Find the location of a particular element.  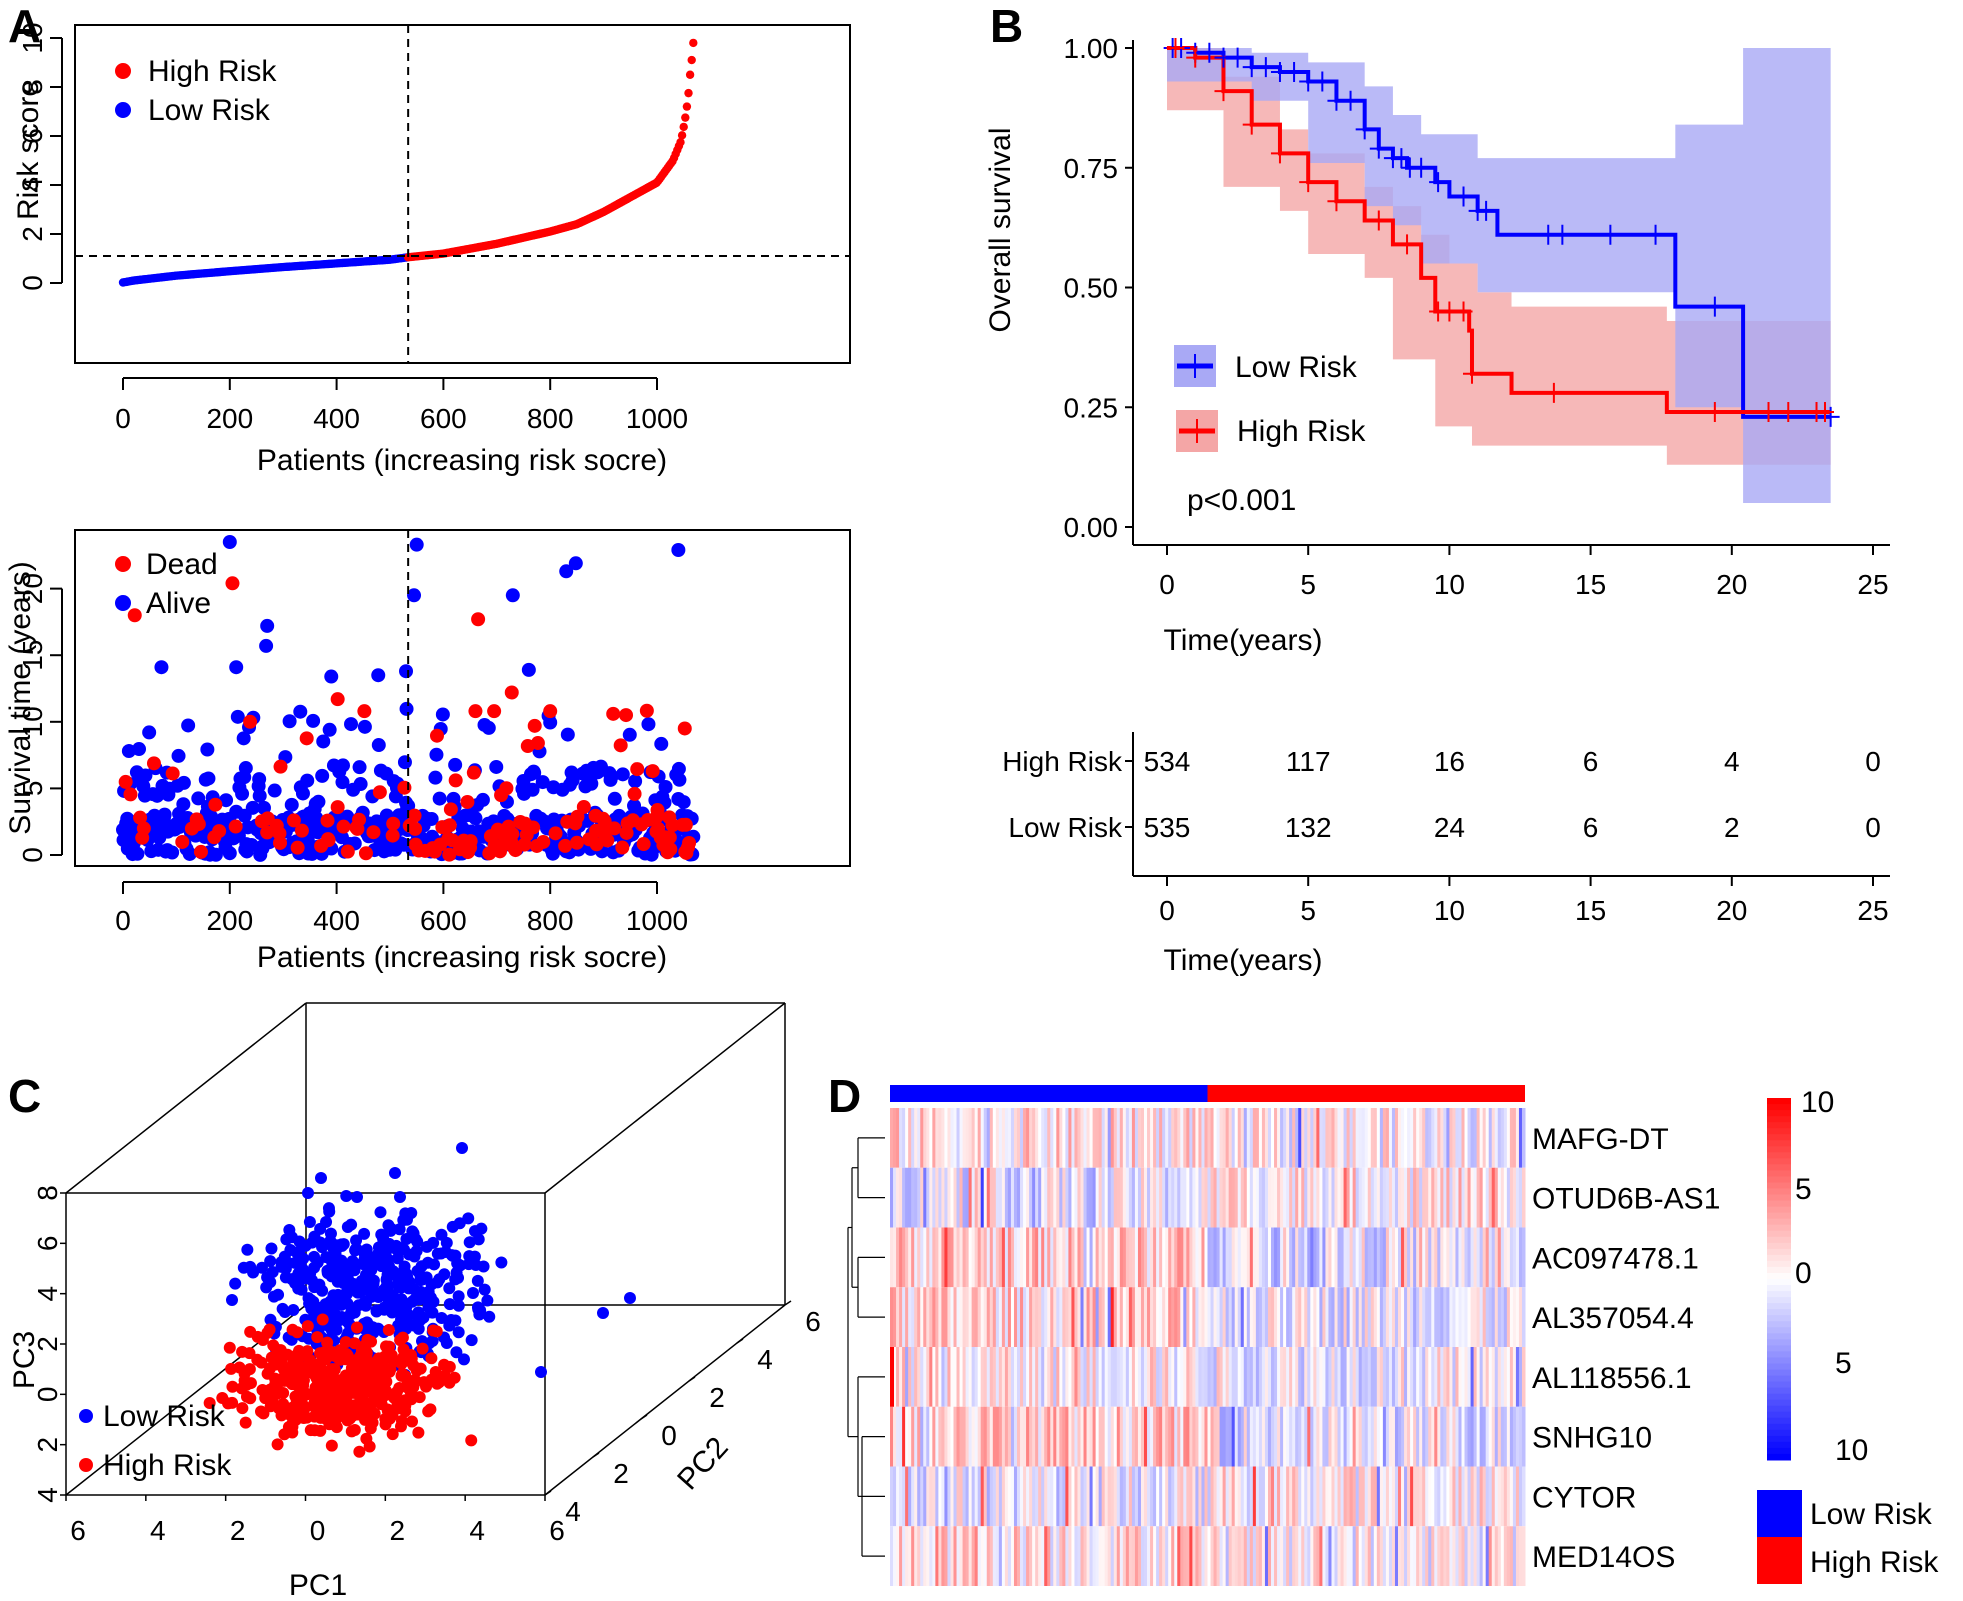

km-y-tick-label: 0.50 is located at coordinates (1091, 288).